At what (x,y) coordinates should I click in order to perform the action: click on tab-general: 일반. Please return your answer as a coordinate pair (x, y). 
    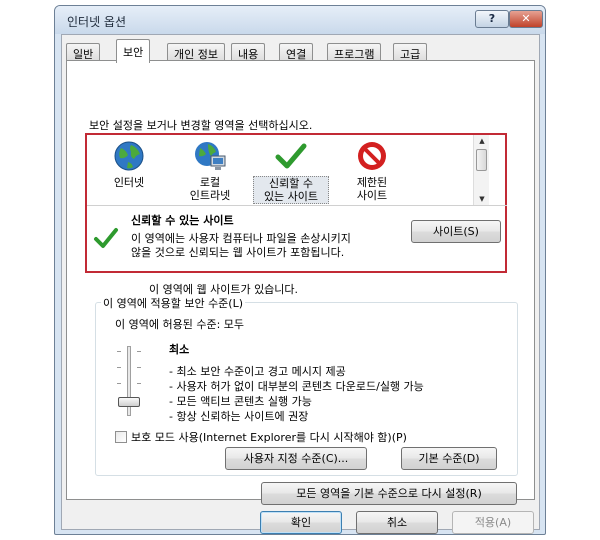
    Looking at the image, I should click on (83, 52).